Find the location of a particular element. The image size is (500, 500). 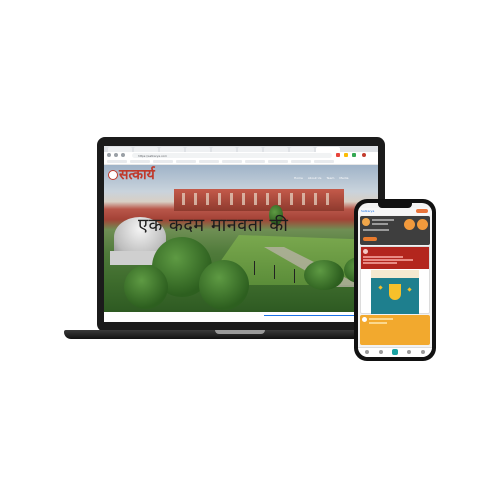

nav-item-media: Media is located at coordinates (343, 178).